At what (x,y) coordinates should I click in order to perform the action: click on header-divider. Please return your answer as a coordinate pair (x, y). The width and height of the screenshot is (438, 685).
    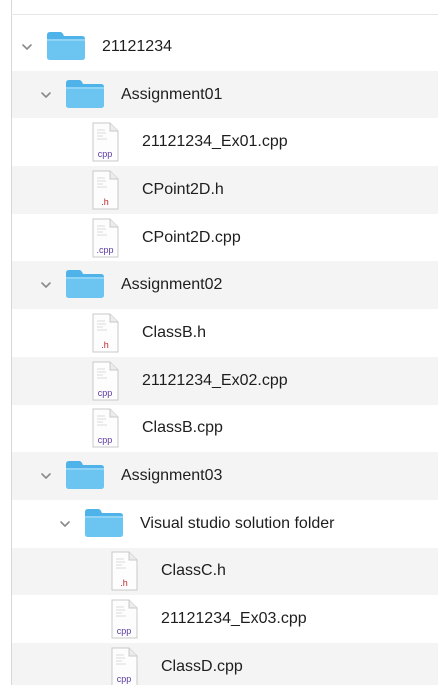
    Looking at the image, I should click on (224, 14).